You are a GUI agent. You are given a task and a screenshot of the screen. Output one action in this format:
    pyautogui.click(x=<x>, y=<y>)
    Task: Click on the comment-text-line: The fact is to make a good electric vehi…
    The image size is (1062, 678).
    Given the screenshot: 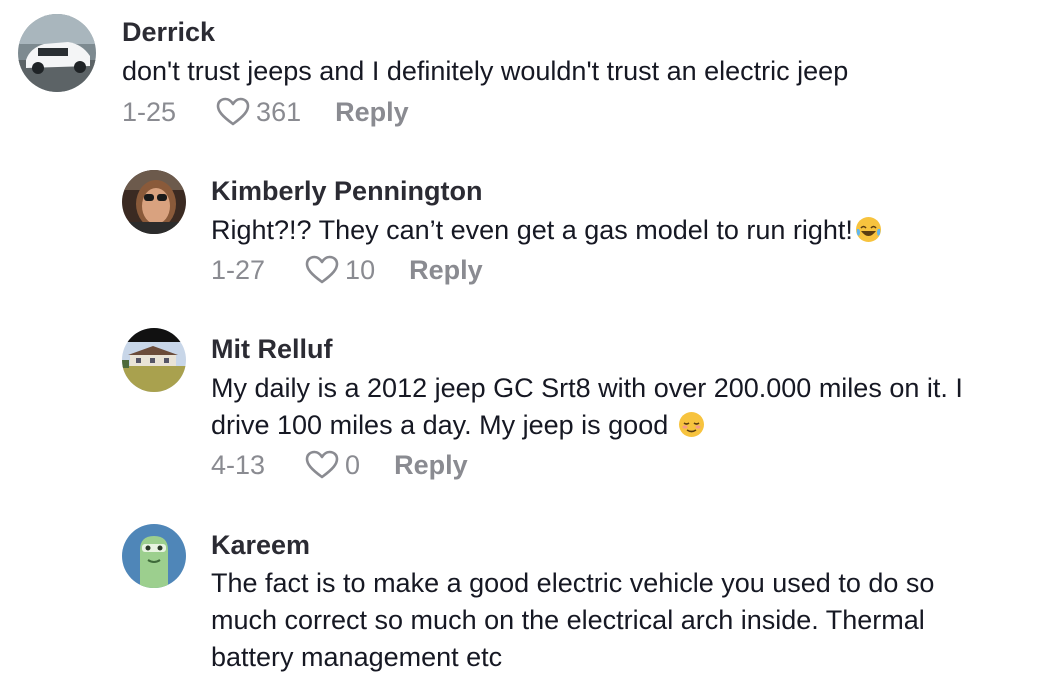 What is the action you would take?
    pyautogui.click(x=573, y=583)
    